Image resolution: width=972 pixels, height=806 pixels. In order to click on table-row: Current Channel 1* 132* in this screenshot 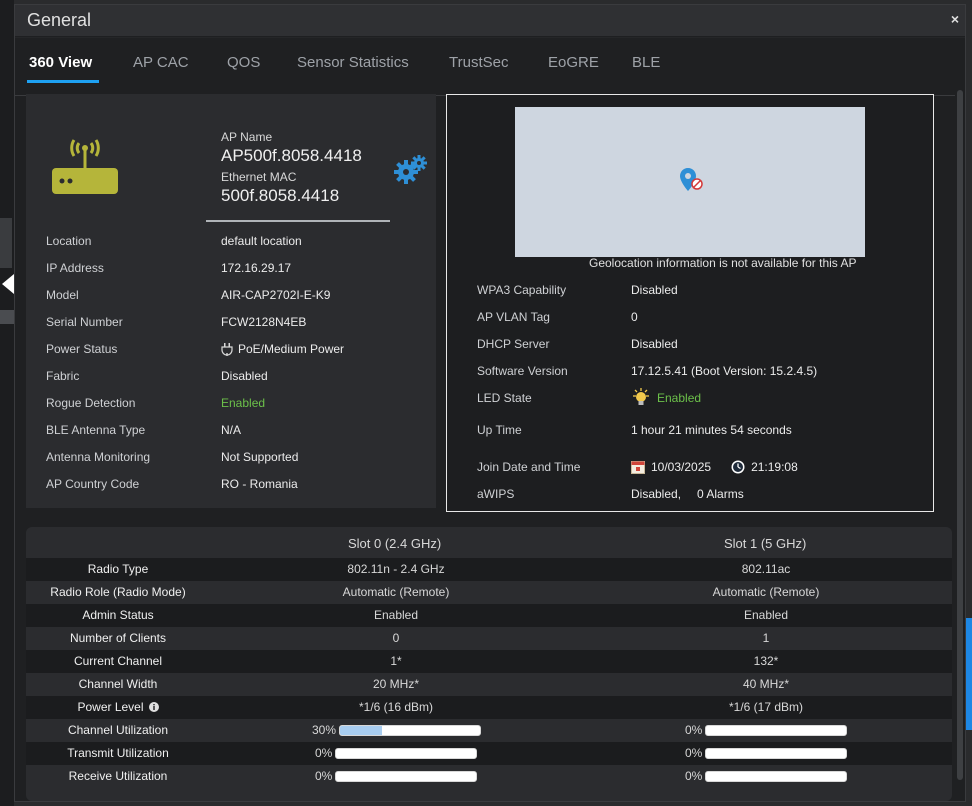, I will do `click(489, 661)`.